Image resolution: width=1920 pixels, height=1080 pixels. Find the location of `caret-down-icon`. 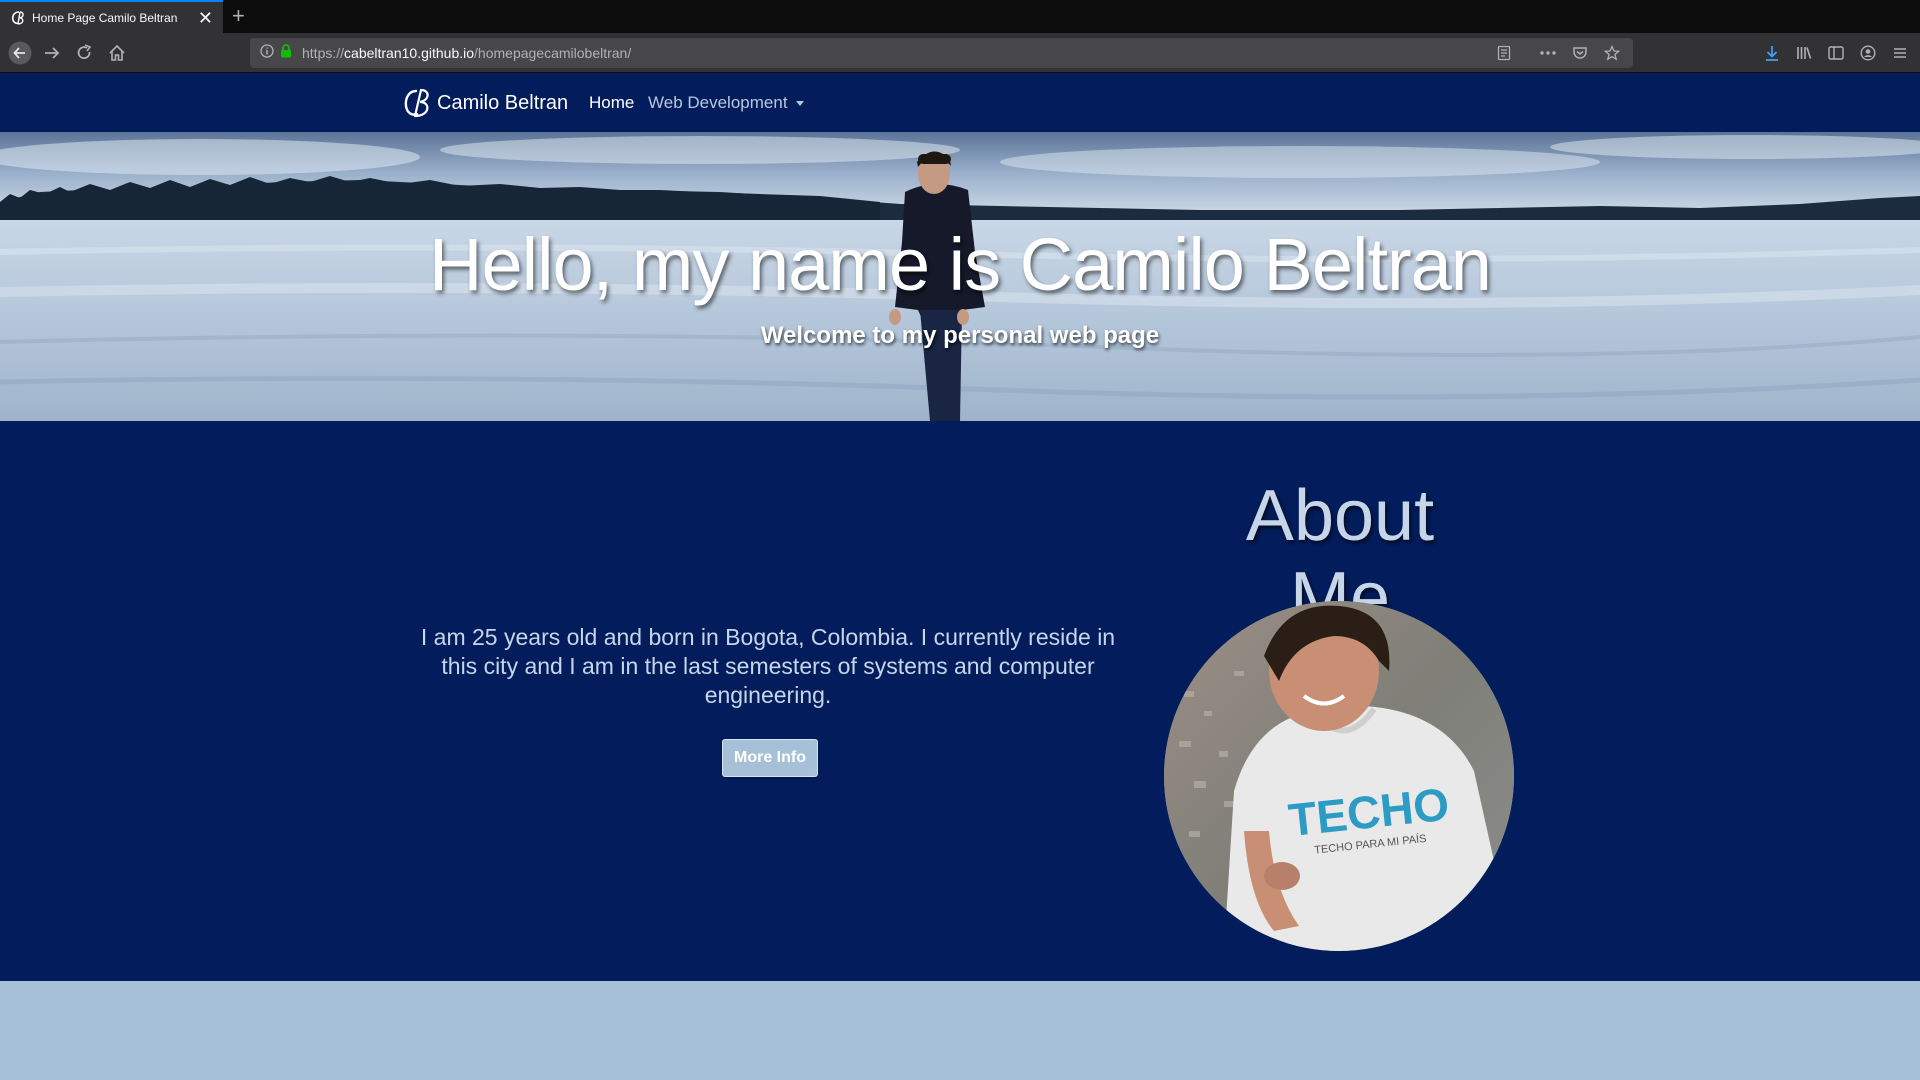

caret-down-icon is located at coordinates (799, 103).